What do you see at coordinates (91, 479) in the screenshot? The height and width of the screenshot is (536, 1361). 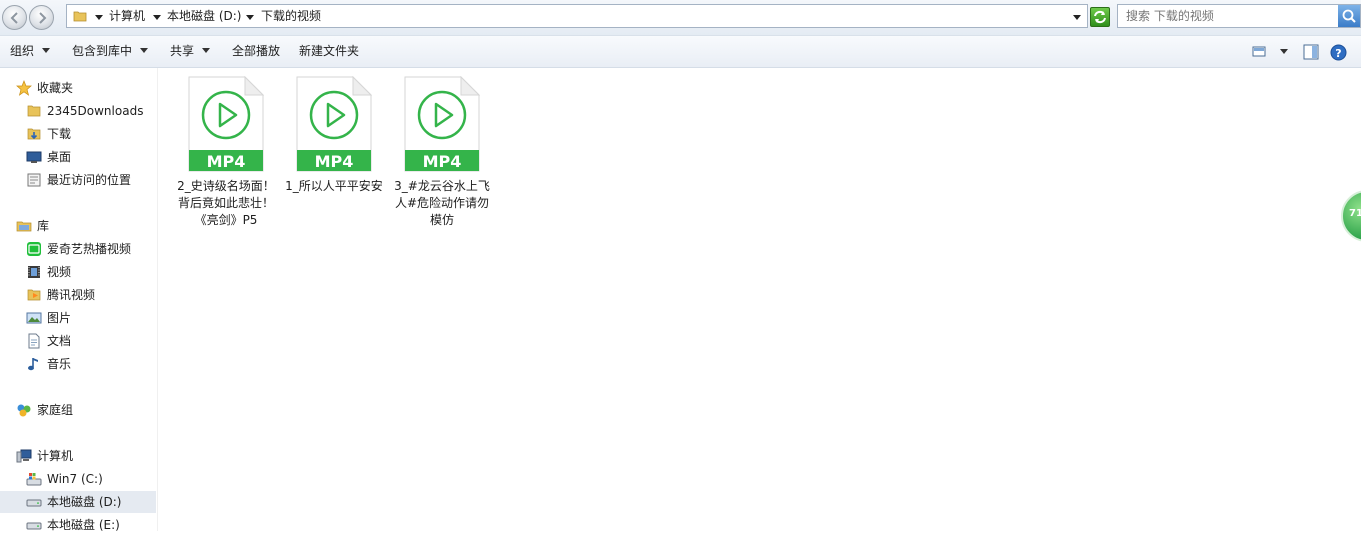 I see `nav-item-drive-c: Win7 (C:)` at bounding box center [91, 479].